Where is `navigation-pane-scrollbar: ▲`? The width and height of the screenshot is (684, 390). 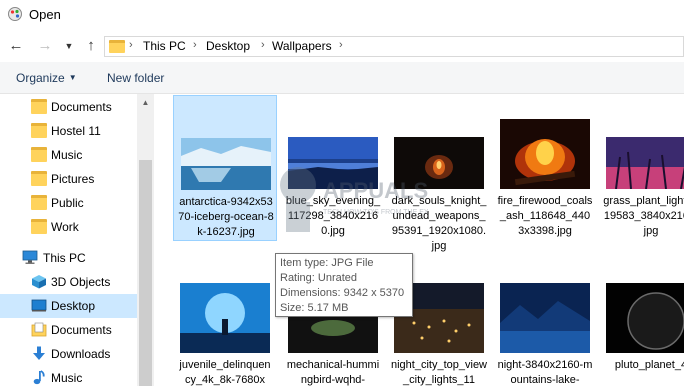 navigation-pane-scrollbar: ▲ is located at coordinates (145, 240).